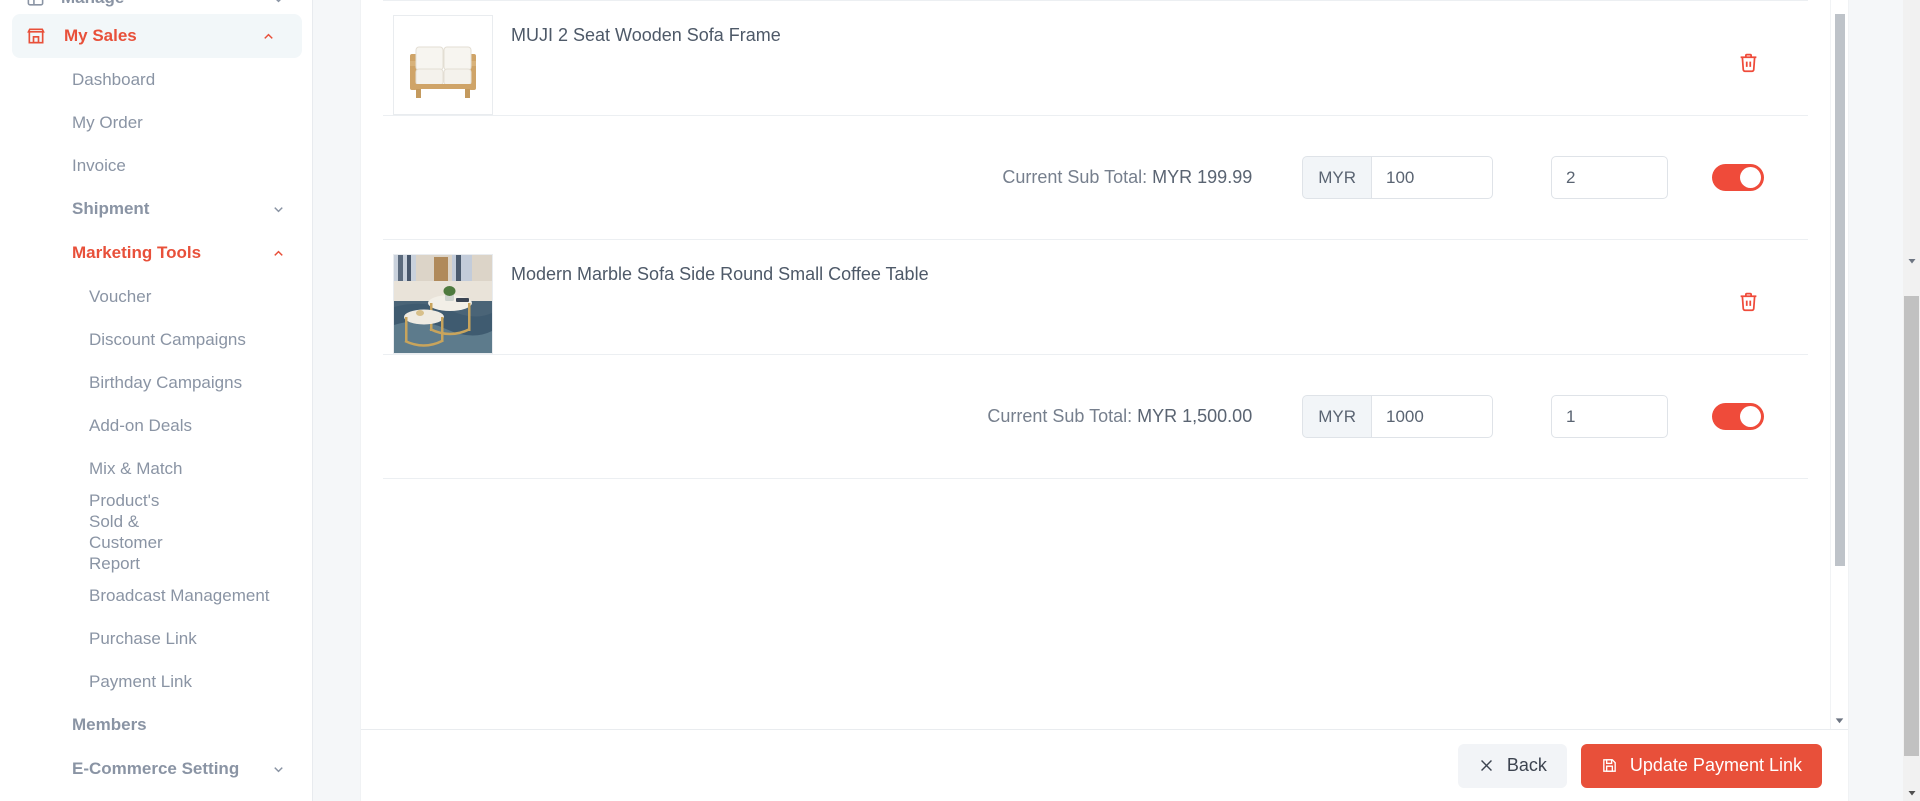 The height and width of the screenshot is (801, 1920). Describe the element at coordinates (1609, 765) in the screenshot. I see `save-disk-icon` at that location.